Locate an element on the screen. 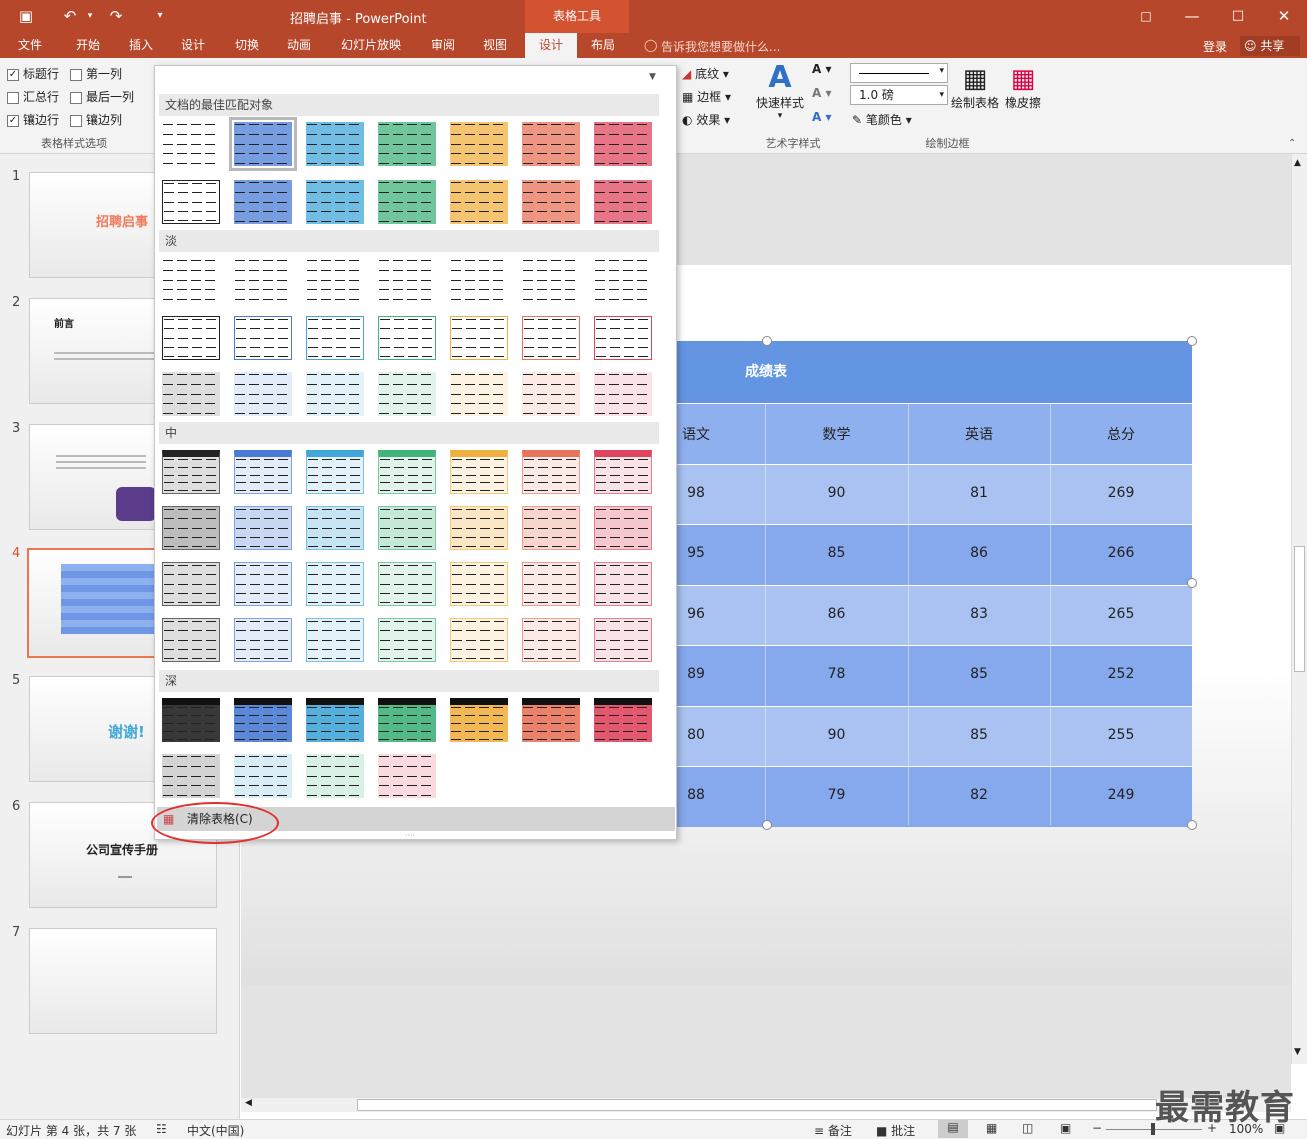 The width and height of the screenshot is (1307, 1139). scroll-up-icon: ▲ is located at coordinates (1297, 163).